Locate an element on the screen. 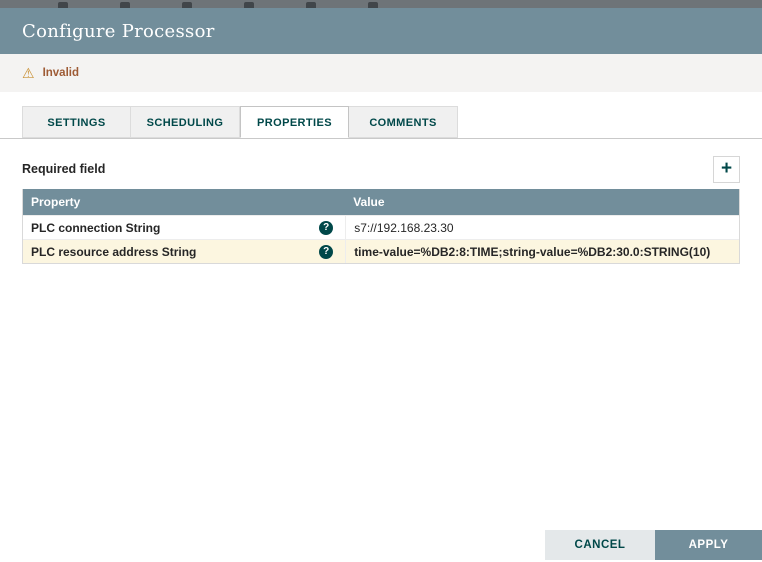 The width and height of the screenshot is (762, 562). tab-scheduling: SCHEDULING is located at coordinates (185, 122).